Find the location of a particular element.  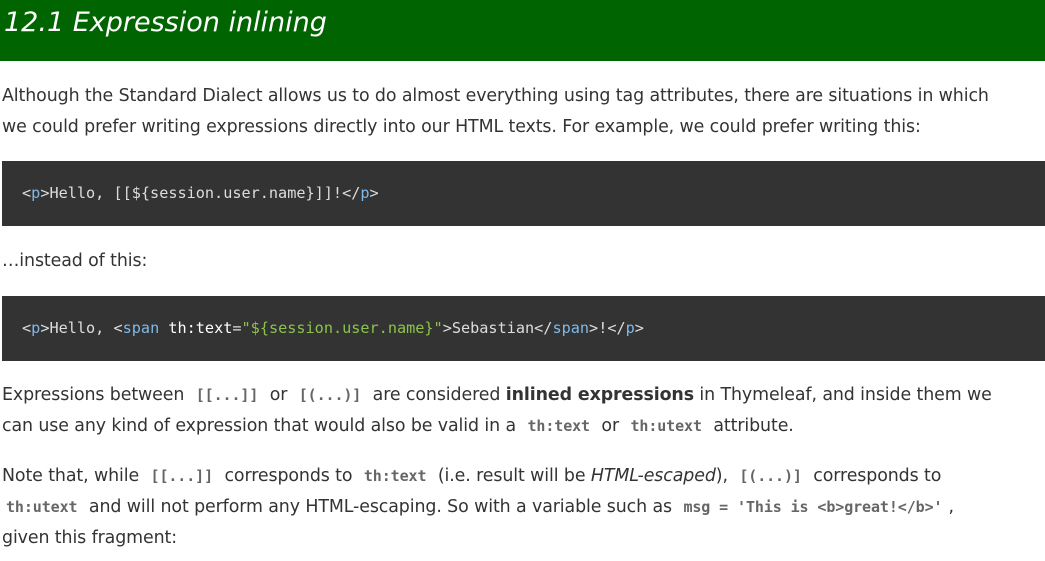

instead-paragraph: …instead of this: is located at coordinates (521, 261).